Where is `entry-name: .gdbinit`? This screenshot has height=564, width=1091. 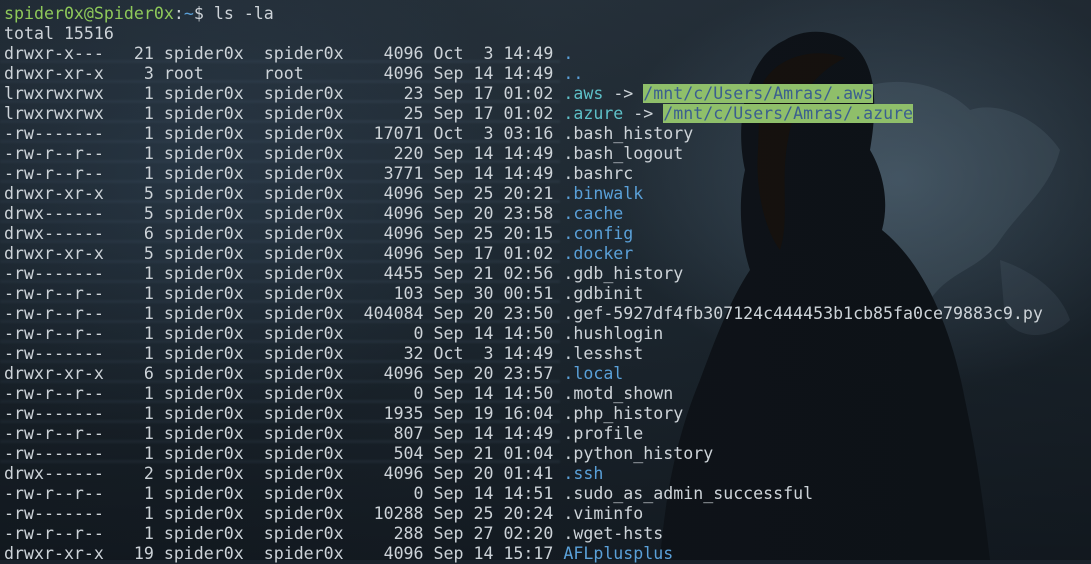
entry-name: .gdbinit is located at coordinates (603, 293).